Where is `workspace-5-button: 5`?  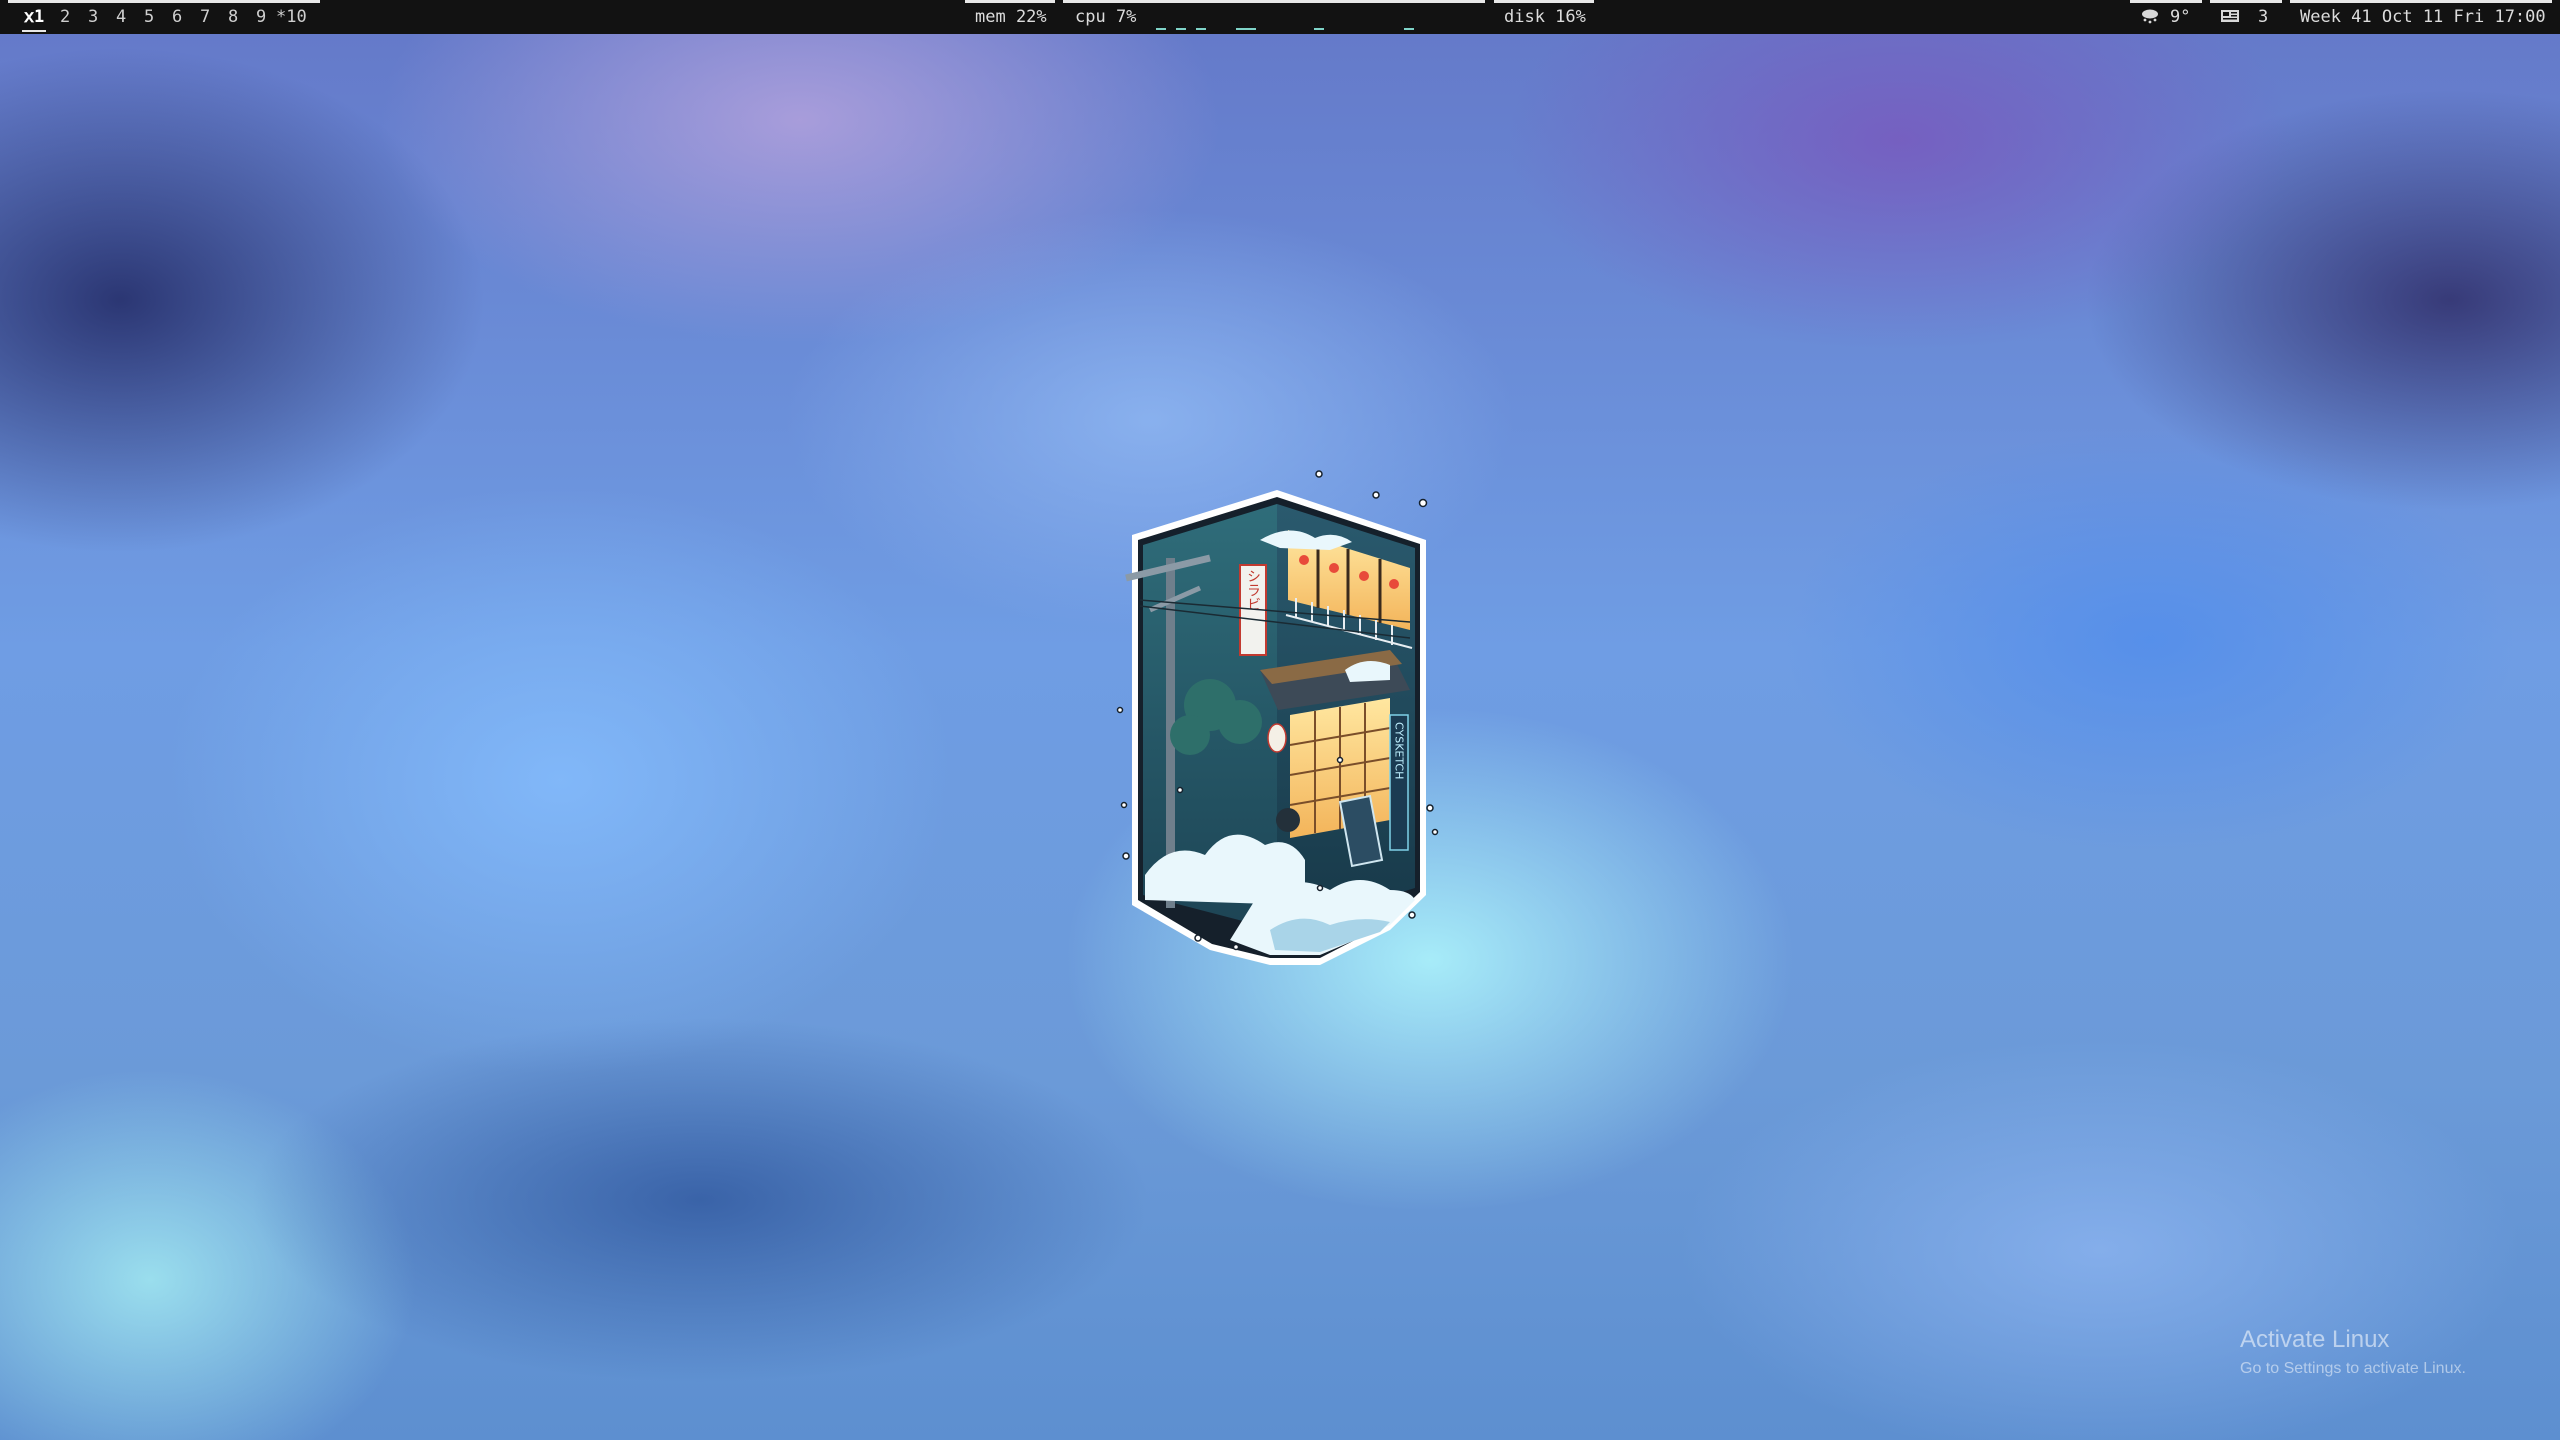 workspace-5-button: 5 is located at coordinates (149, 17).